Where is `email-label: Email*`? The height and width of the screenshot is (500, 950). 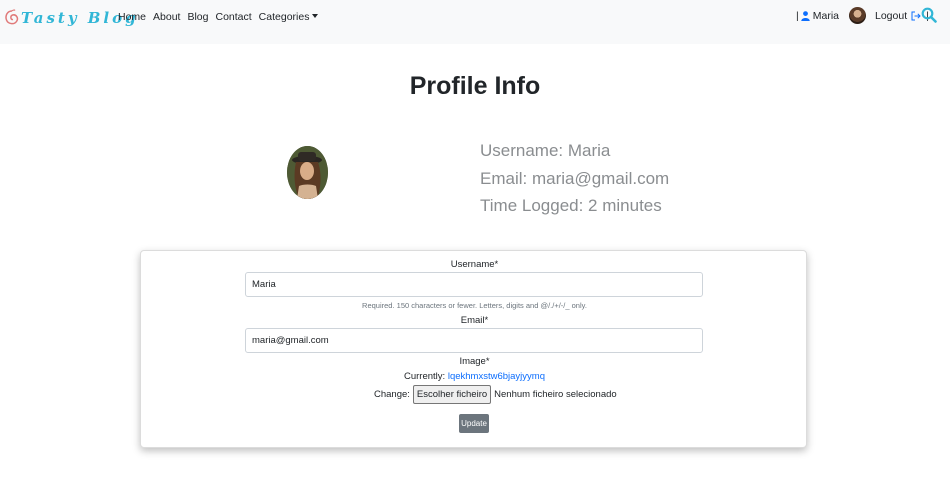
email-label: Email* is located at coordinates (474, 320).